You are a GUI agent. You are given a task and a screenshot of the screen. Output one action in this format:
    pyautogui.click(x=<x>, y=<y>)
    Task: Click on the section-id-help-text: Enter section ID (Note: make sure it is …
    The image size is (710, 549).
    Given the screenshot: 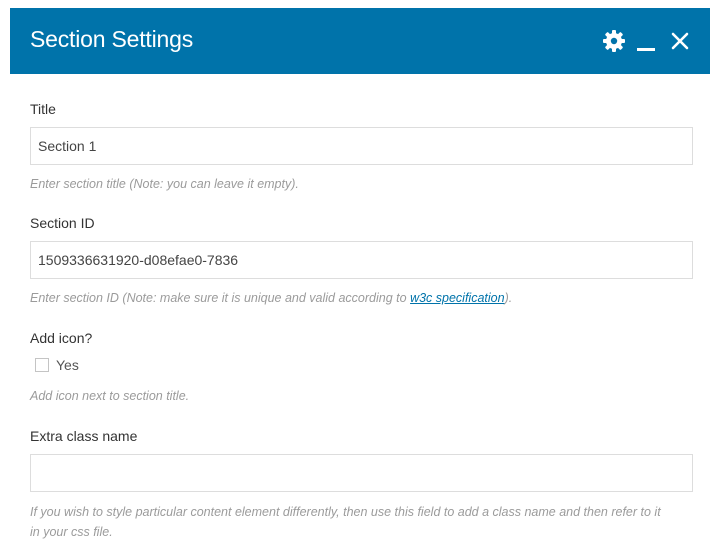 What is the action you would take?
    pyautogui.click(x=271, y=298)
    